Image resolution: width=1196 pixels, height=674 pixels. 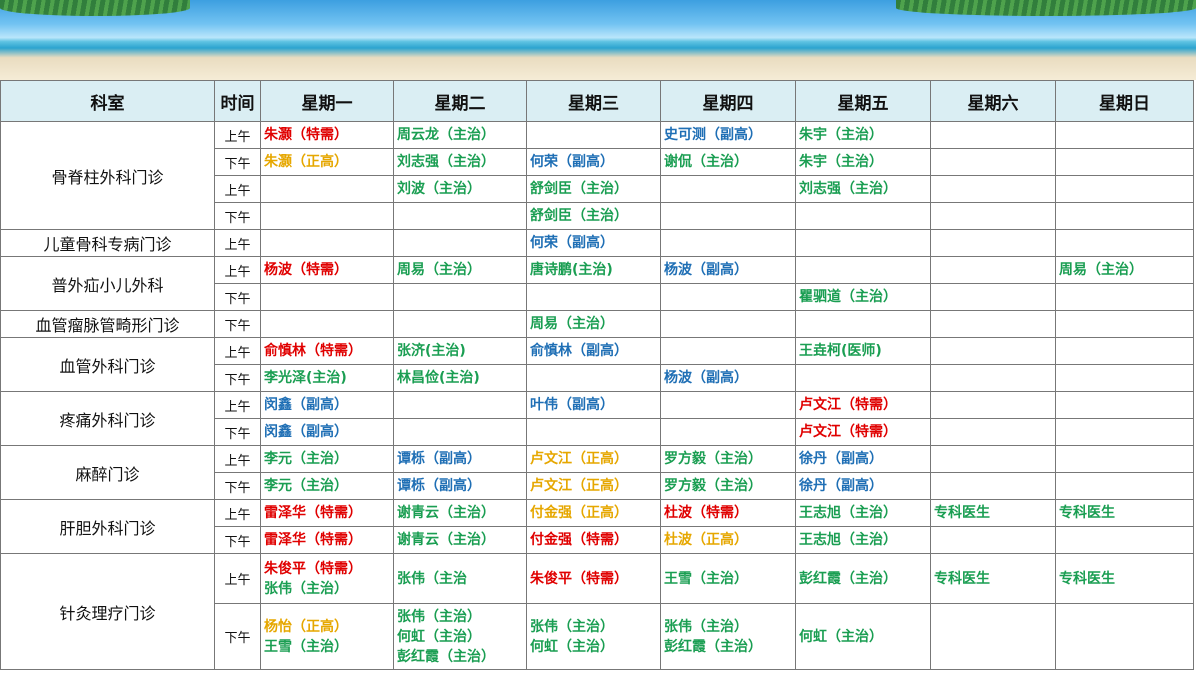 What do you see at coordinates (460, 101) in the screenshot?
I see `header-tue: 星期二` at bounding box center [460, 101].